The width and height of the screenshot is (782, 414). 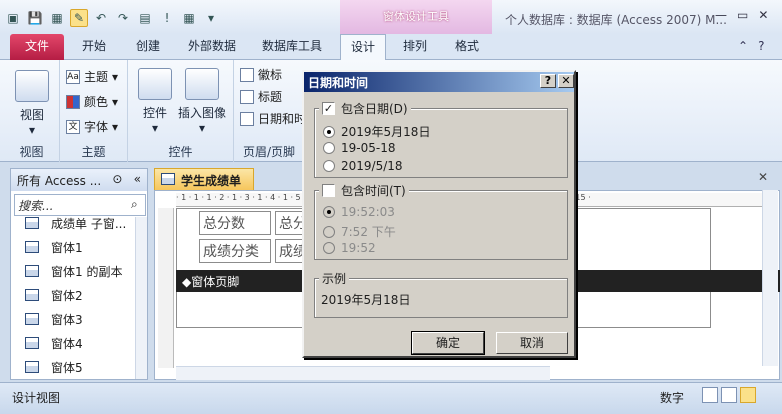 I want to click on redo-icon: ↷, so click(x=123, y=18).